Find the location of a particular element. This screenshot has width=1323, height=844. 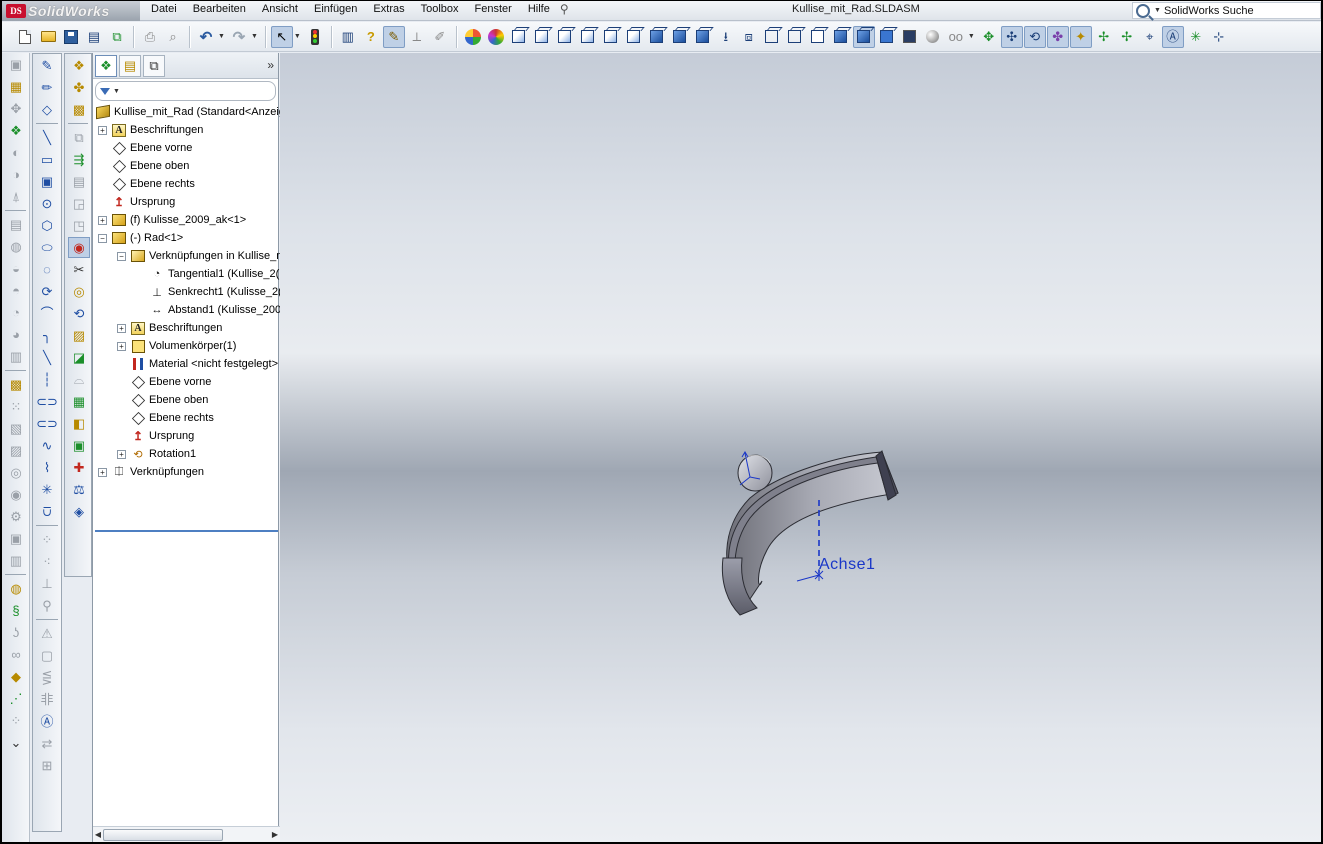

view-iso-button is located at coordinates (657, 37).